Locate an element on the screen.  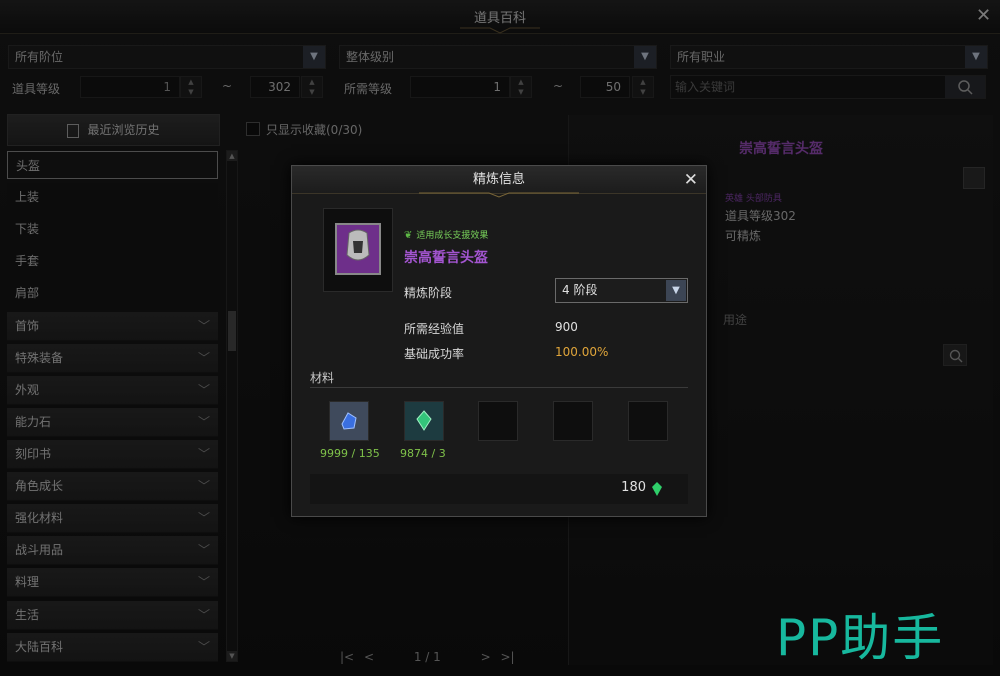
dialog-item-name: 崇高誓言头盔 is located at coordinates (446, 258).